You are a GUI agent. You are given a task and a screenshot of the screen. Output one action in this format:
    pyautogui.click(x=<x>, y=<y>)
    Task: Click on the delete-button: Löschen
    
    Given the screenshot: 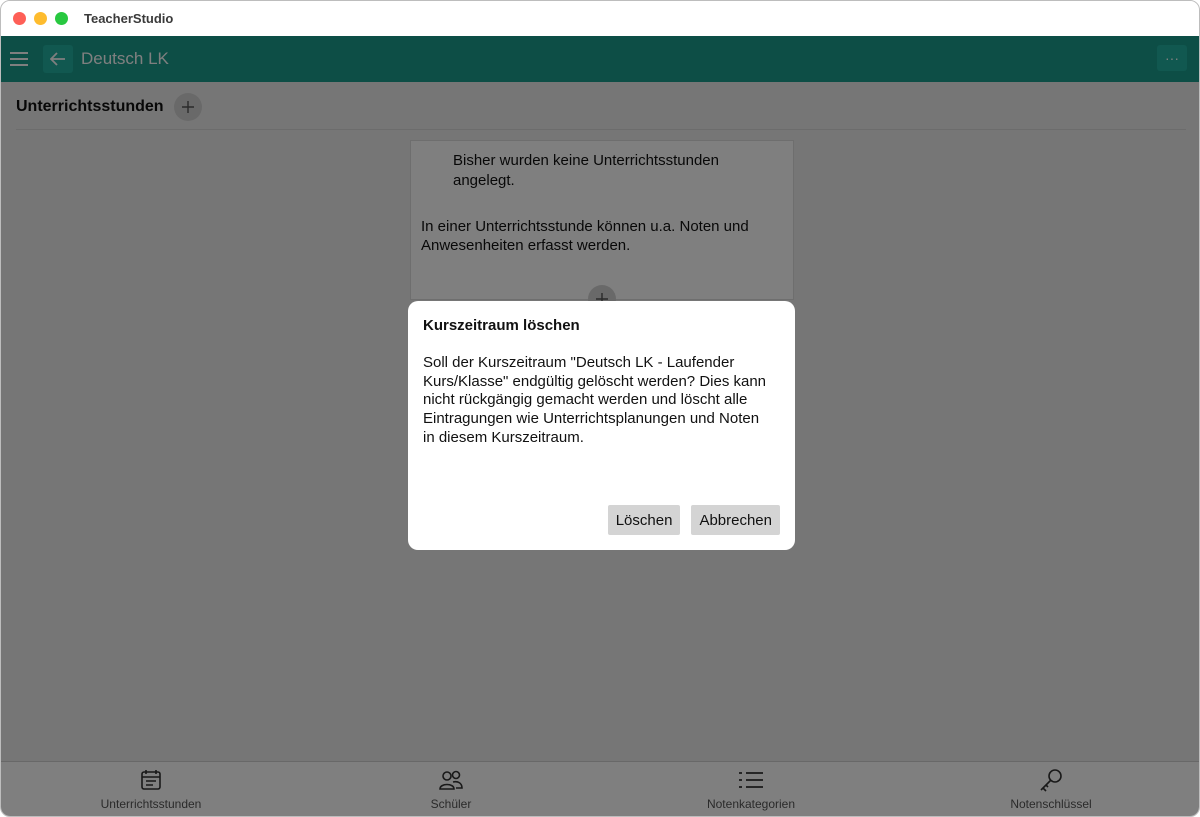 What is the action you would take?
    pyautogui.click(x=644, y=520)
    